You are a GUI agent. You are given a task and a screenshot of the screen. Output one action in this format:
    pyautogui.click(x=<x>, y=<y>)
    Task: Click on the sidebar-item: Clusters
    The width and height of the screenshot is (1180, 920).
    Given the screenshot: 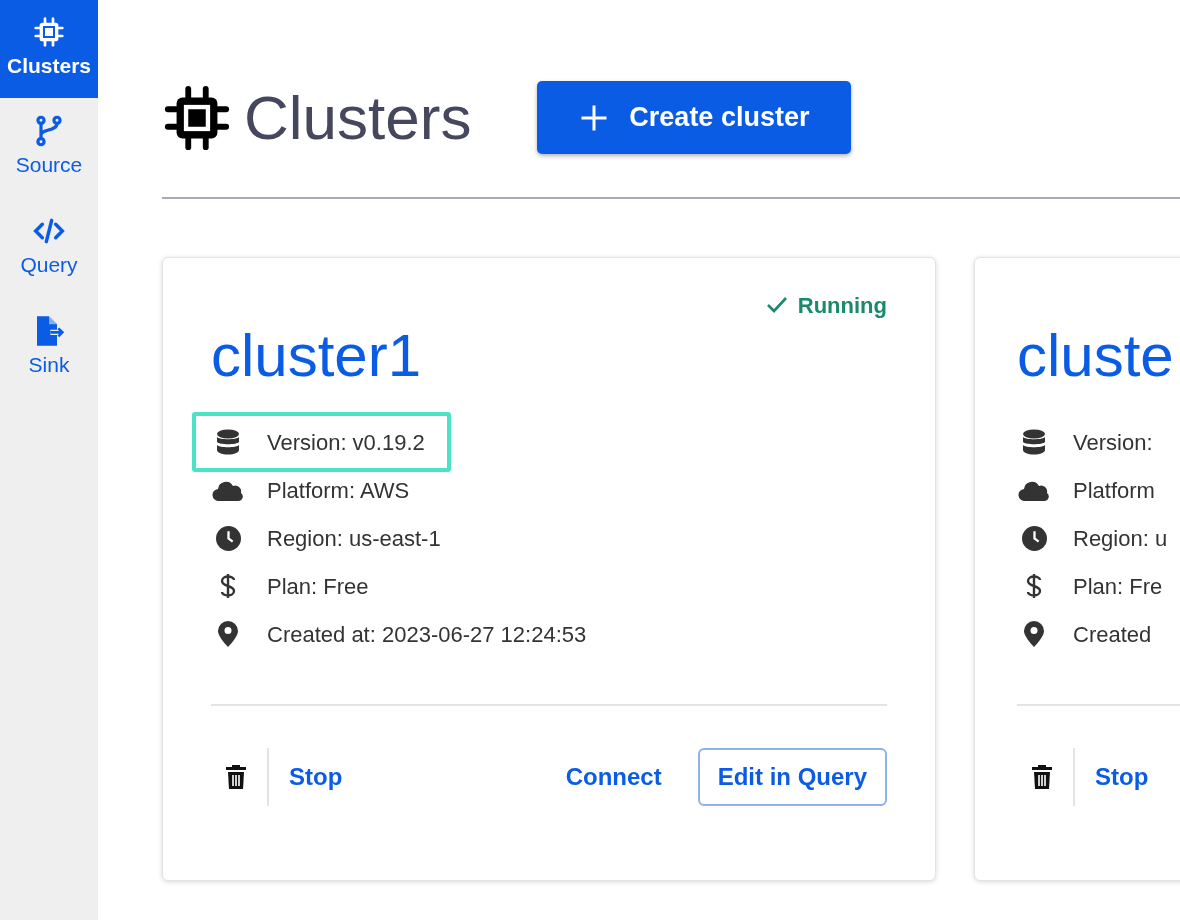 What is the action you would take?
    pyautogui.click(x=49, y=49)
    